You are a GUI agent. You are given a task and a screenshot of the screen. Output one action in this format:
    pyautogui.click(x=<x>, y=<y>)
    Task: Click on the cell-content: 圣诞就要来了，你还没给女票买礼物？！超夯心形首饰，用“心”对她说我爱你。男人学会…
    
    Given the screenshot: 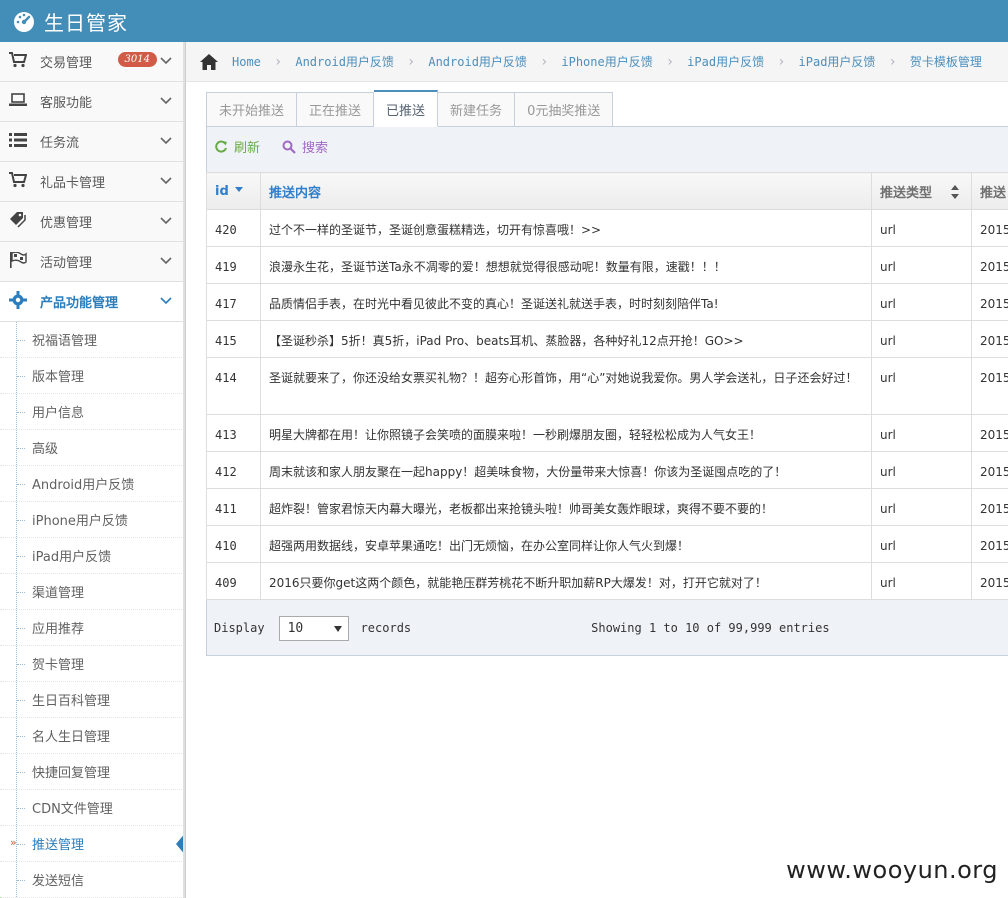 What is the action you would take?
    pyautogui.click(x=566, y=386)
    